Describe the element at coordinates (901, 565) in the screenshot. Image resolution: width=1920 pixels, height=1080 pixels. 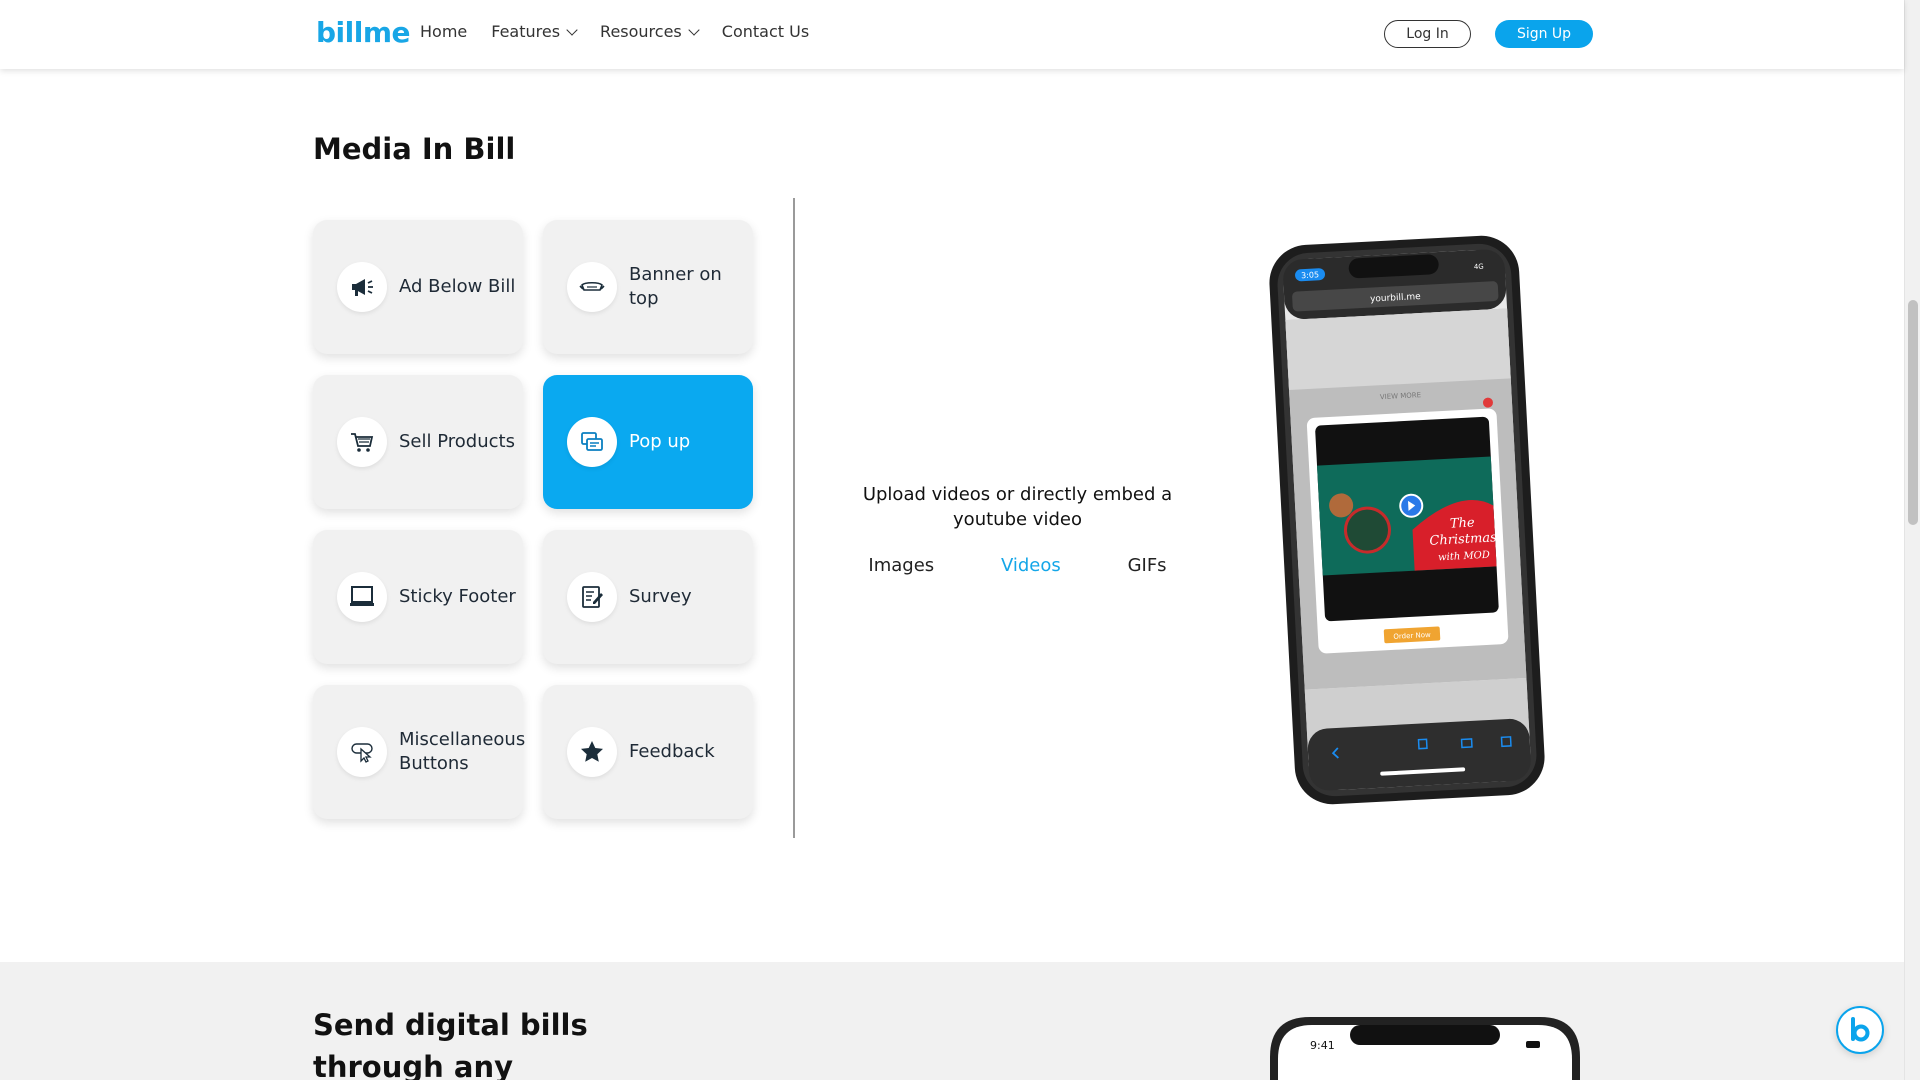
I see `tab-images: Images` at that location.